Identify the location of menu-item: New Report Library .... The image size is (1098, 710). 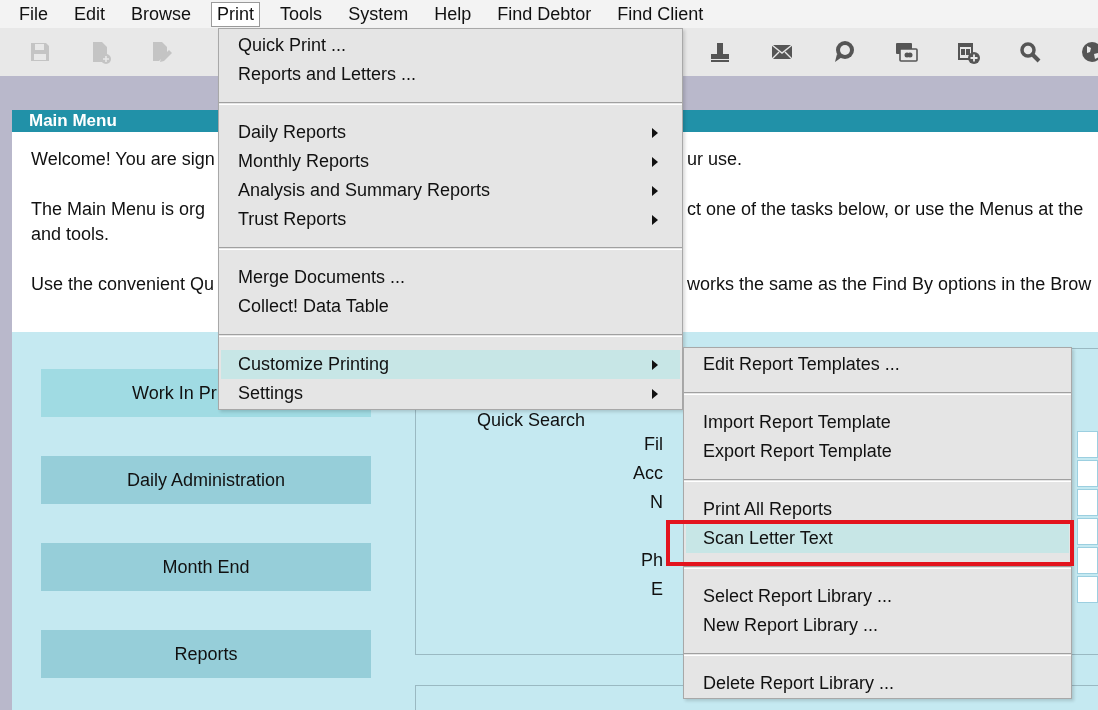
(877, 625).